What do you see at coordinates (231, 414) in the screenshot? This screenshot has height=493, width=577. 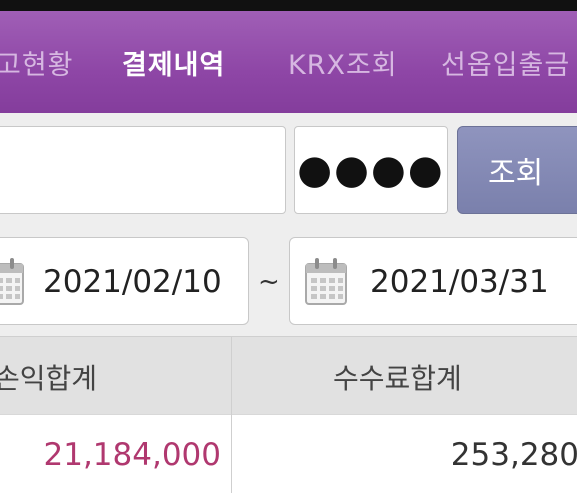 I see `column-divider` at bounding box center [231, 414].